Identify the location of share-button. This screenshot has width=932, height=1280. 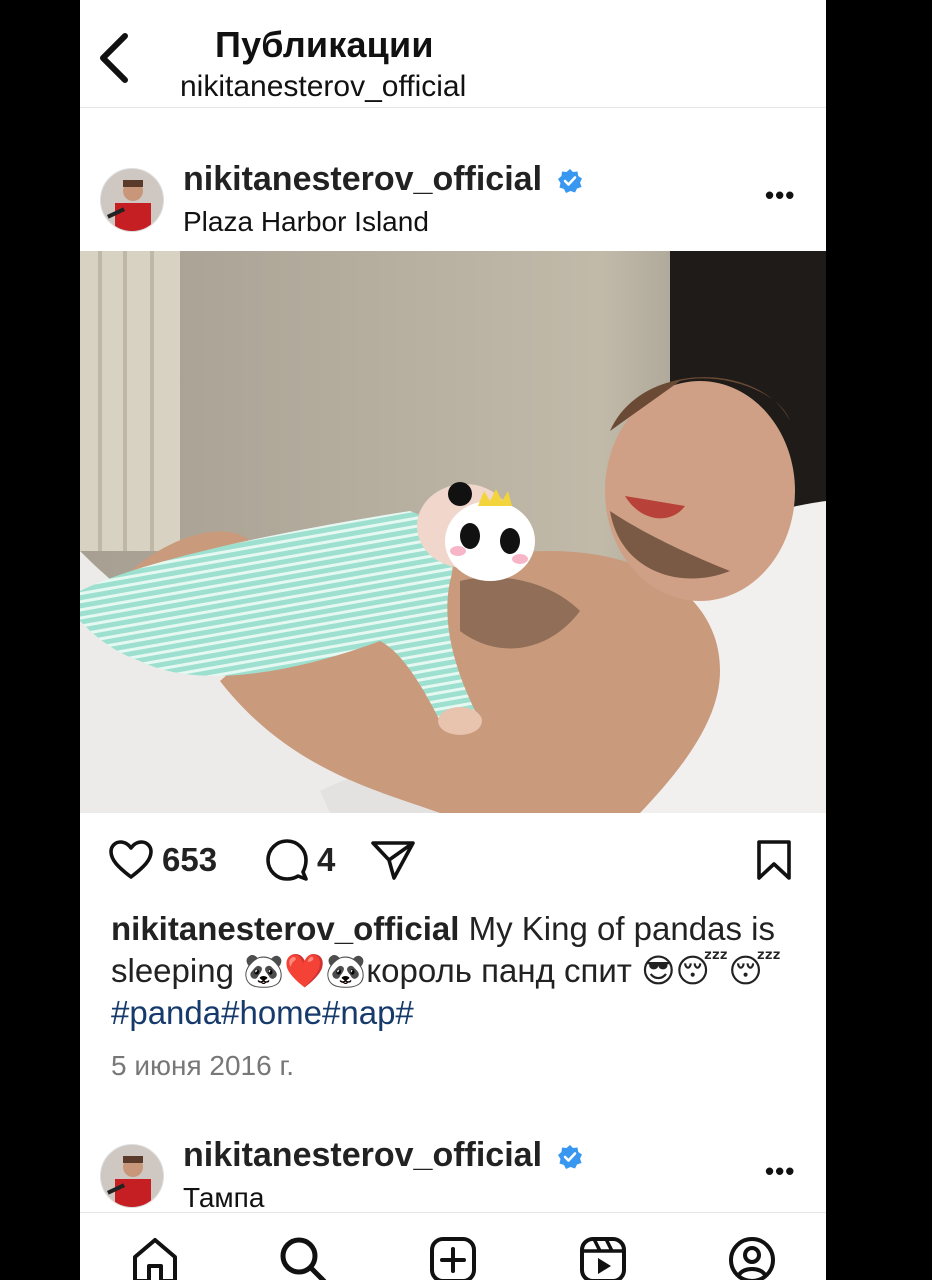
(393, 860).